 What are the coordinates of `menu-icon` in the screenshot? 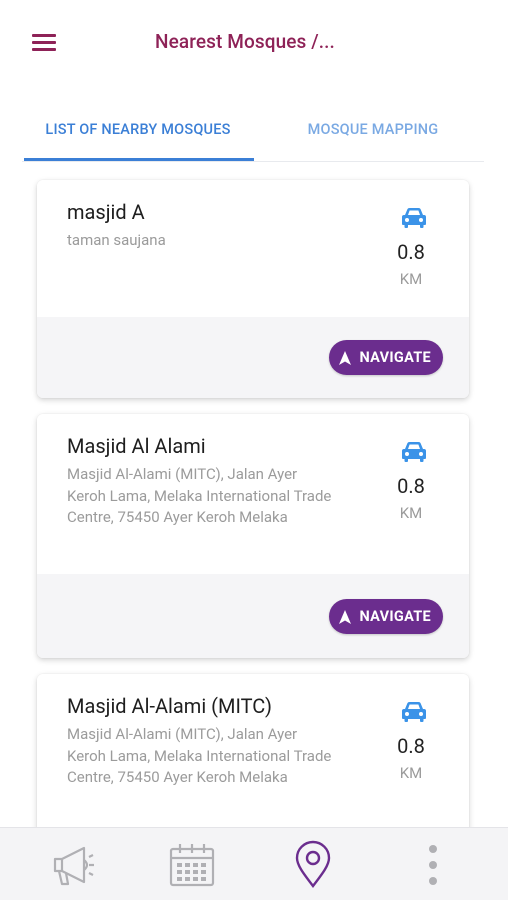 It's located at (44, 42).